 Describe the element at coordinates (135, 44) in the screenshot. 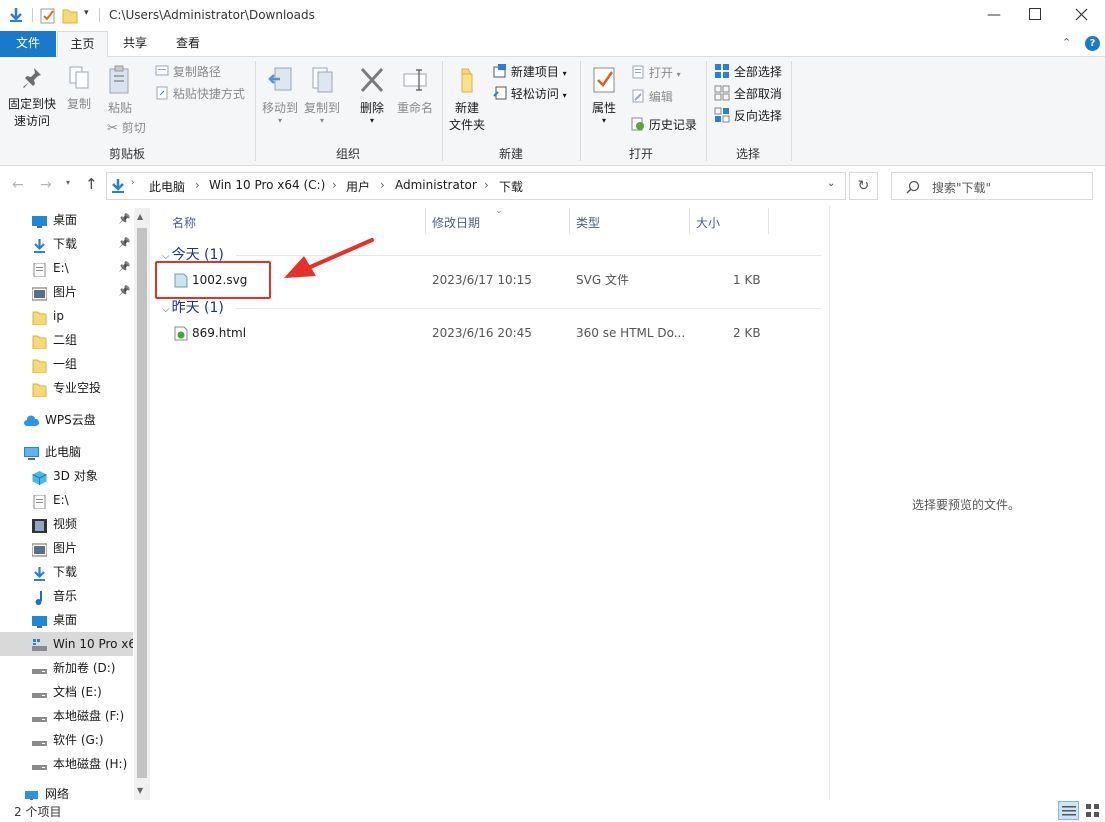

I see `tab-share: 共享` at that location.